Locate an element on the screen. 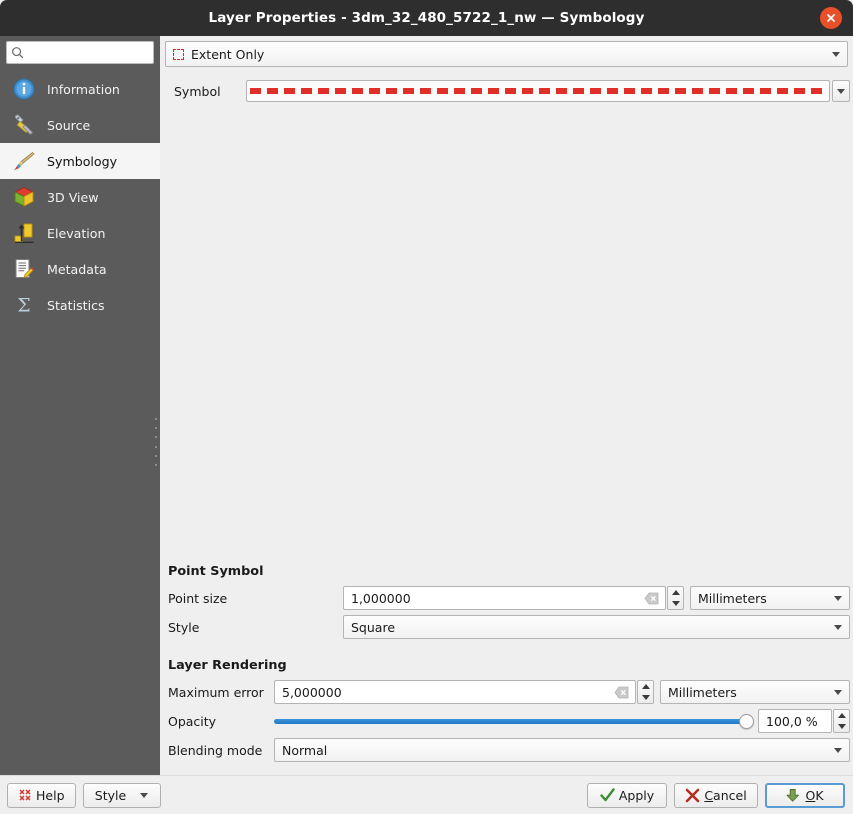 Image resolution: width=853 pixels, height=814 pixels. point-size-input: 1,000000 is located at coordinates (504, 598).